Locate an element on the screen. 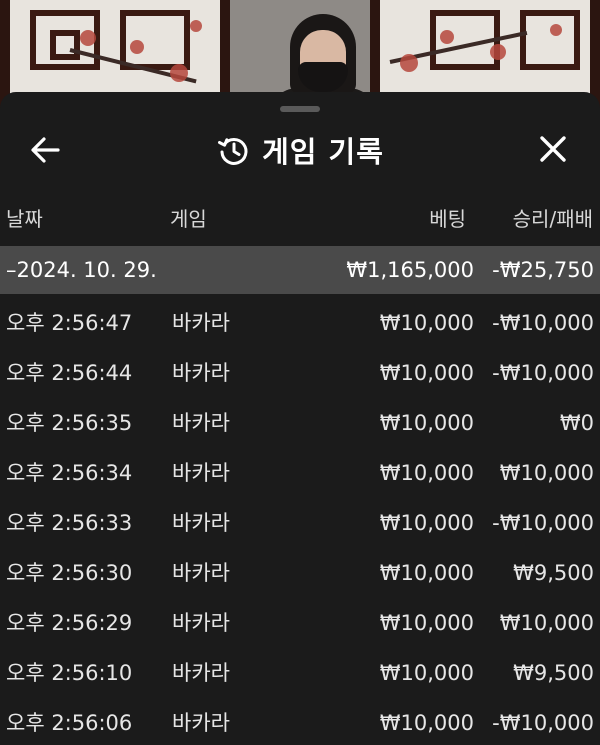  history-row: 오후 2:56:33 바카라 ₩10,000 -₩10,000 is located at coordinates (300, 523).